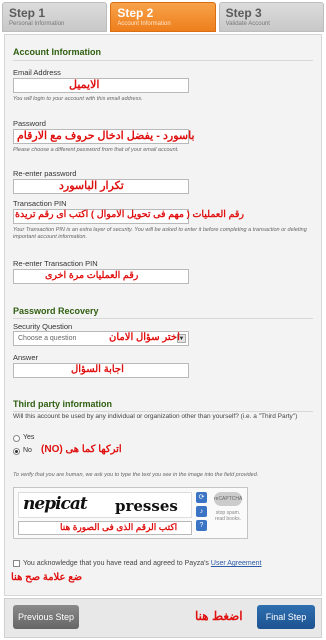 This screenshot has height=640, width=326. Describe the element at coordinates (27, 450) in the screenshot. I see `third-party-no-label: No` at that location.